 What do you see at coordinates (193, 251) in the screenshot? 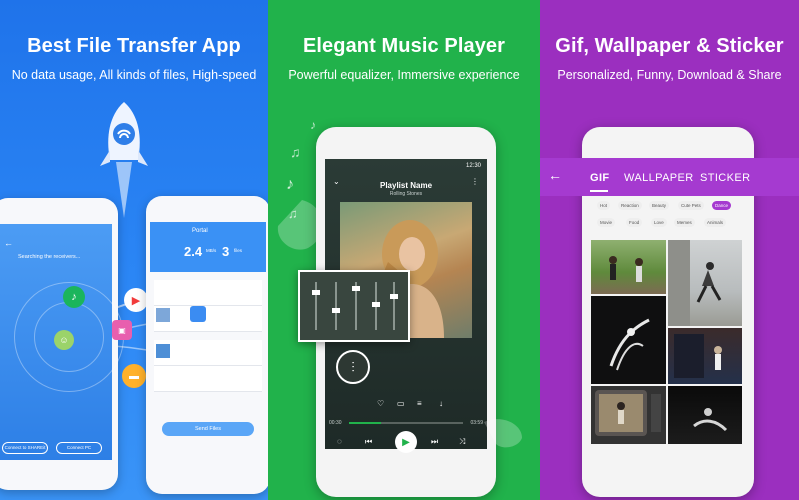
I see `speed-value: 2.4` at bounding box center [193, 251].